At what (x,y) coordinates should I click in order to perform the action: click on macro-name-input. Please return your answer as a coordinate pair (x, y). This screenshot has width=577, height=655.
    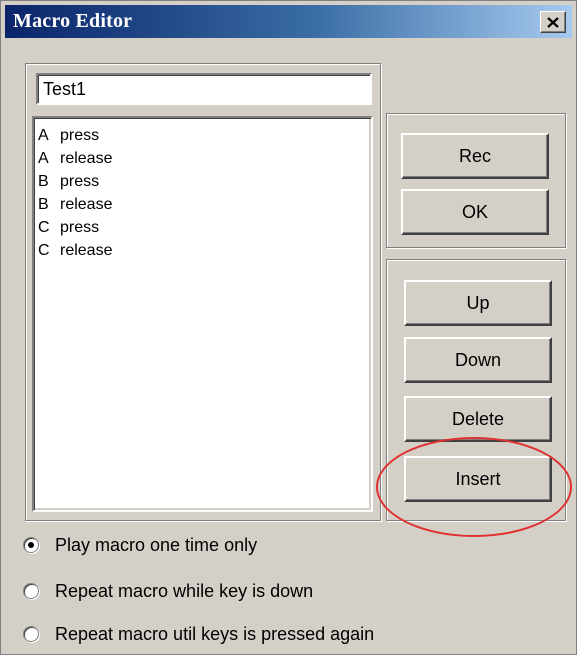
    Looking at the image, I should click on (204, 89).